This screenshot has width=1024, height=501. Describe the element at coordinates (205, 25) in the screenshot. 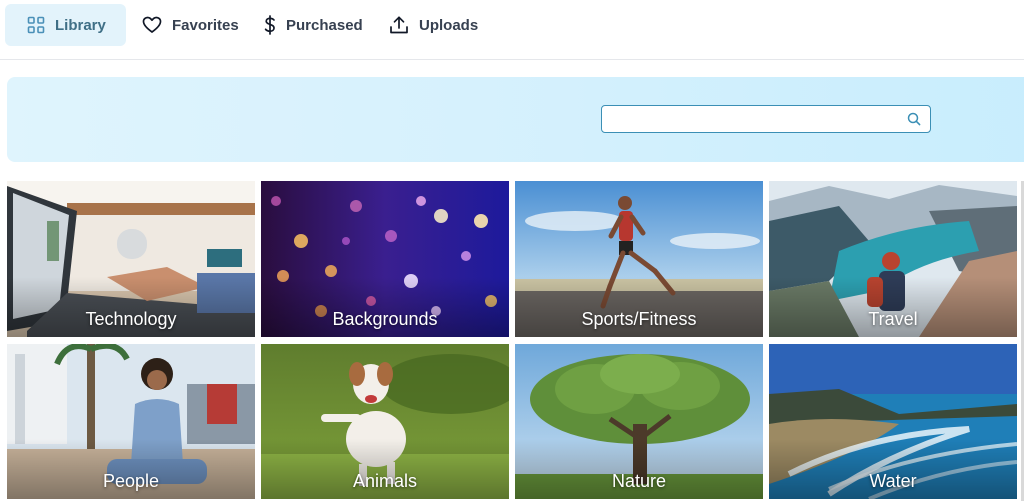

I see `tab-favorites-label: Favorites` at that location.